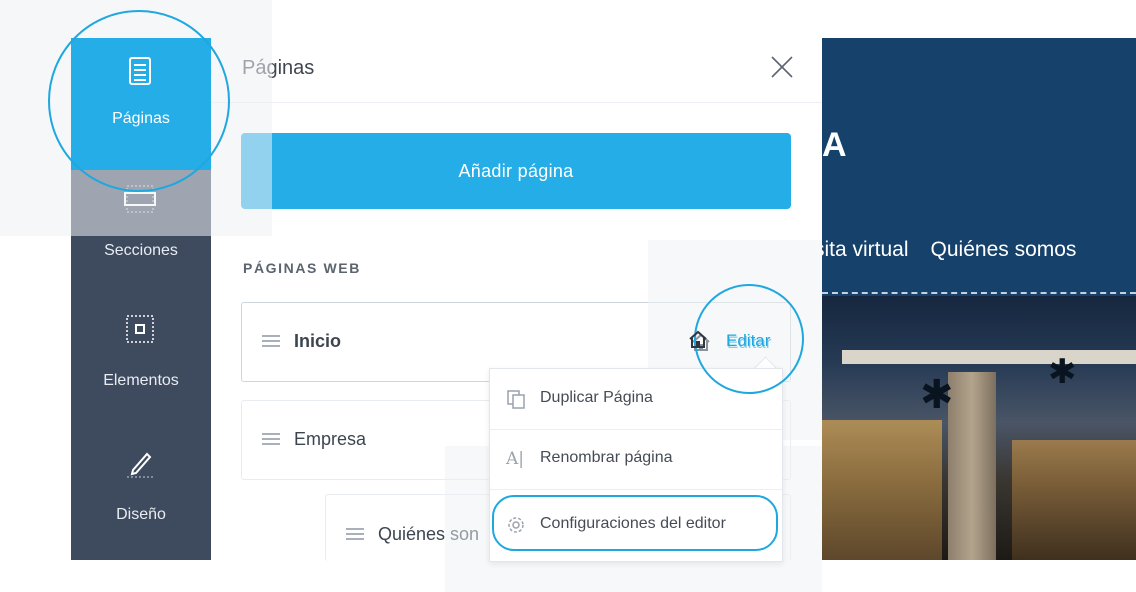  What do you see at coordinates (979, 293) in the screenshot?
I see `section-divider` at bounding box center [979, 293].